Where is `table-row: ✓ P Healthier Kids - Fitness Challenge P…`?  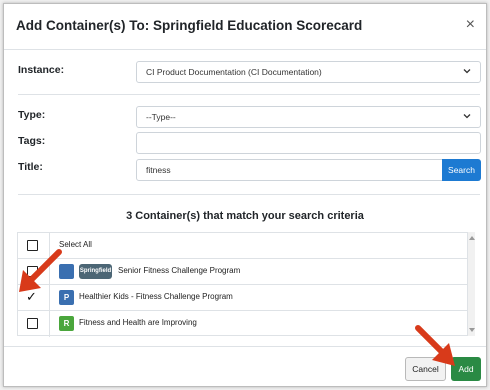
table-row: ✓ P Healthier Kids - Fitness Challenge P… is located at coordinates (246, 298).